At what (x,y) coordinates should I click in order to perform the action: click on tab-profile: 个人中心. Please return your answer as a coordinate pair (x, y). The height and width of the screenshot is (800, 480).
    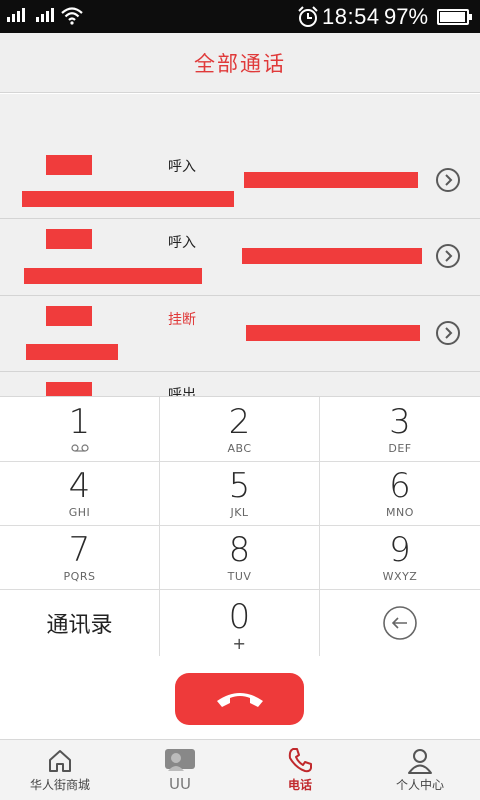
    Looking at the image, I should click on (420, 770).